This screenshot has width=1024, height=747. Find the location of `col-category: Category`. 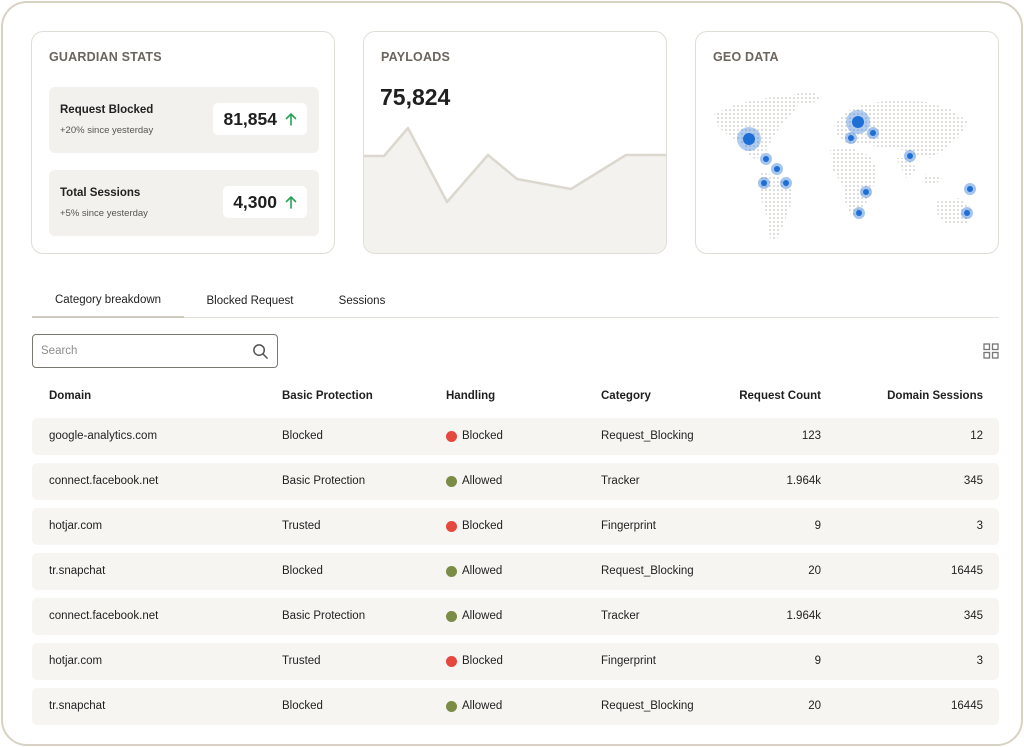

col-category: Category is located at coordinates (626, 396).